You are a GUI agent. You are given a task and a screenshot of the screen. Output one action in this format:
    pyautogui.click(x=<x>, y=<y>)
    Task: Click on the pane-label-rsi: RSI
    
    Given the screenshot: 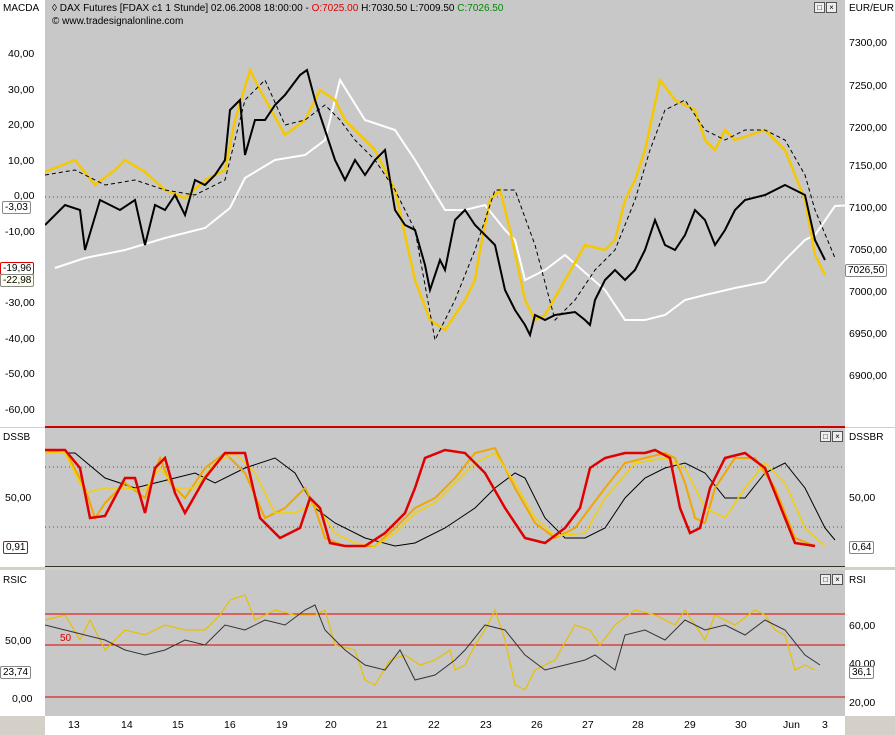 What is the action you would take?
    pyautogui.click(x=857, y=580)
    